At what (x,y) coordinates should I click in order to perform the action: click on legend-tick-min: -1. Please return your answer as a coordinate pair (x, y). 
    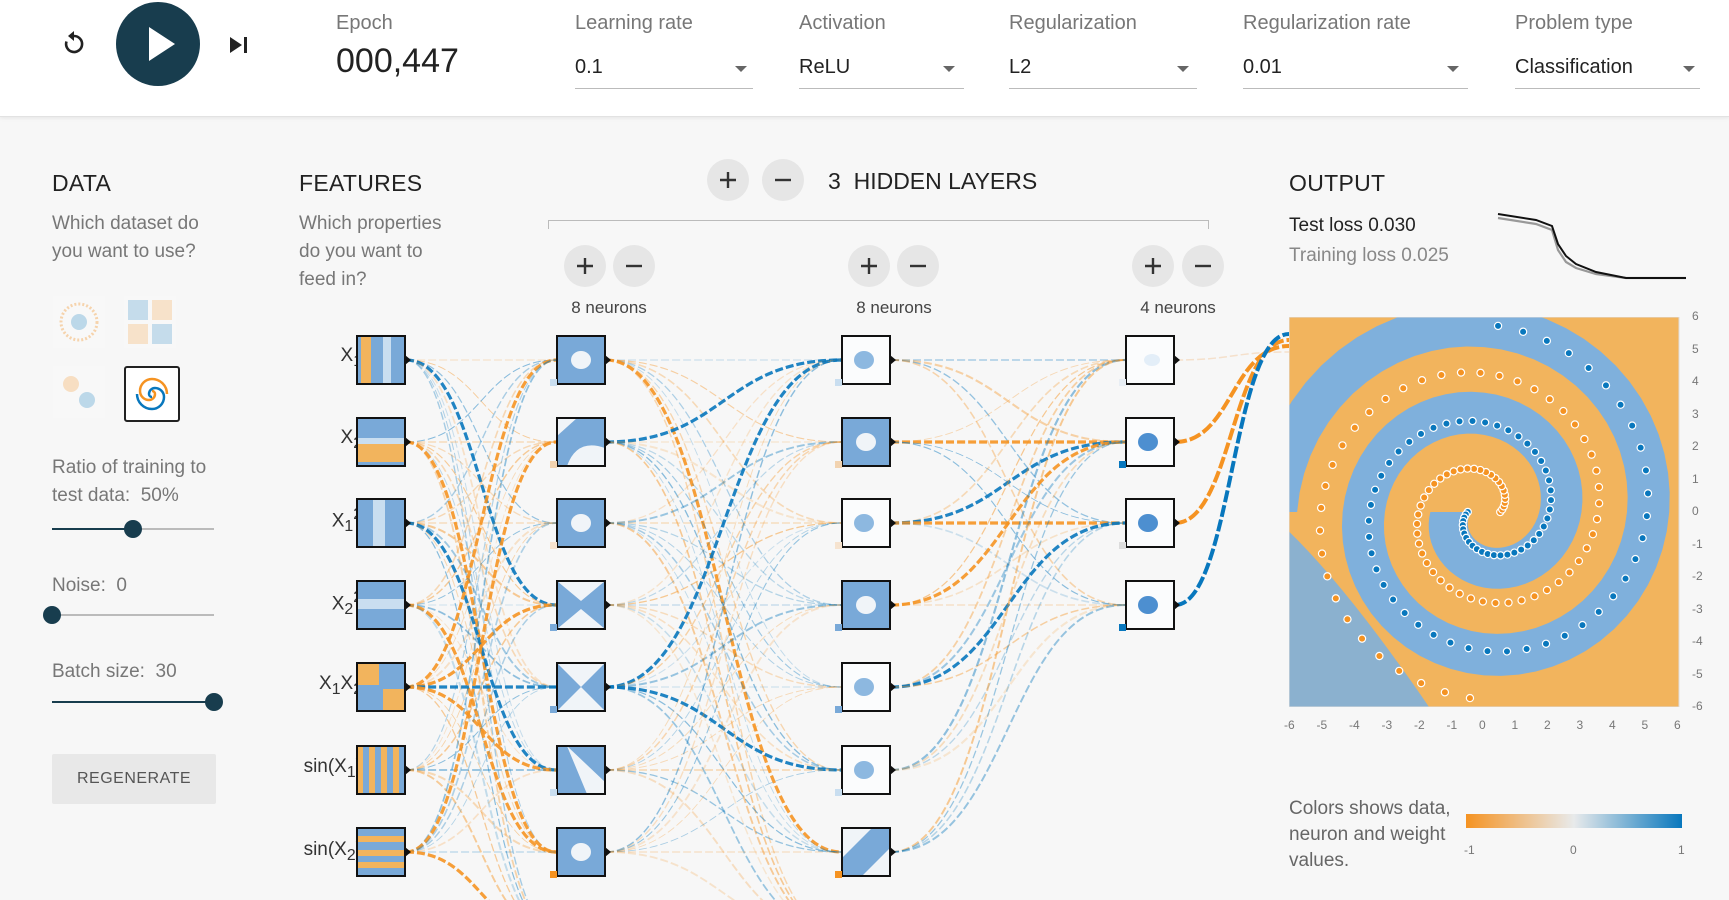
    Looking at the image, I should click on (1469, 850).